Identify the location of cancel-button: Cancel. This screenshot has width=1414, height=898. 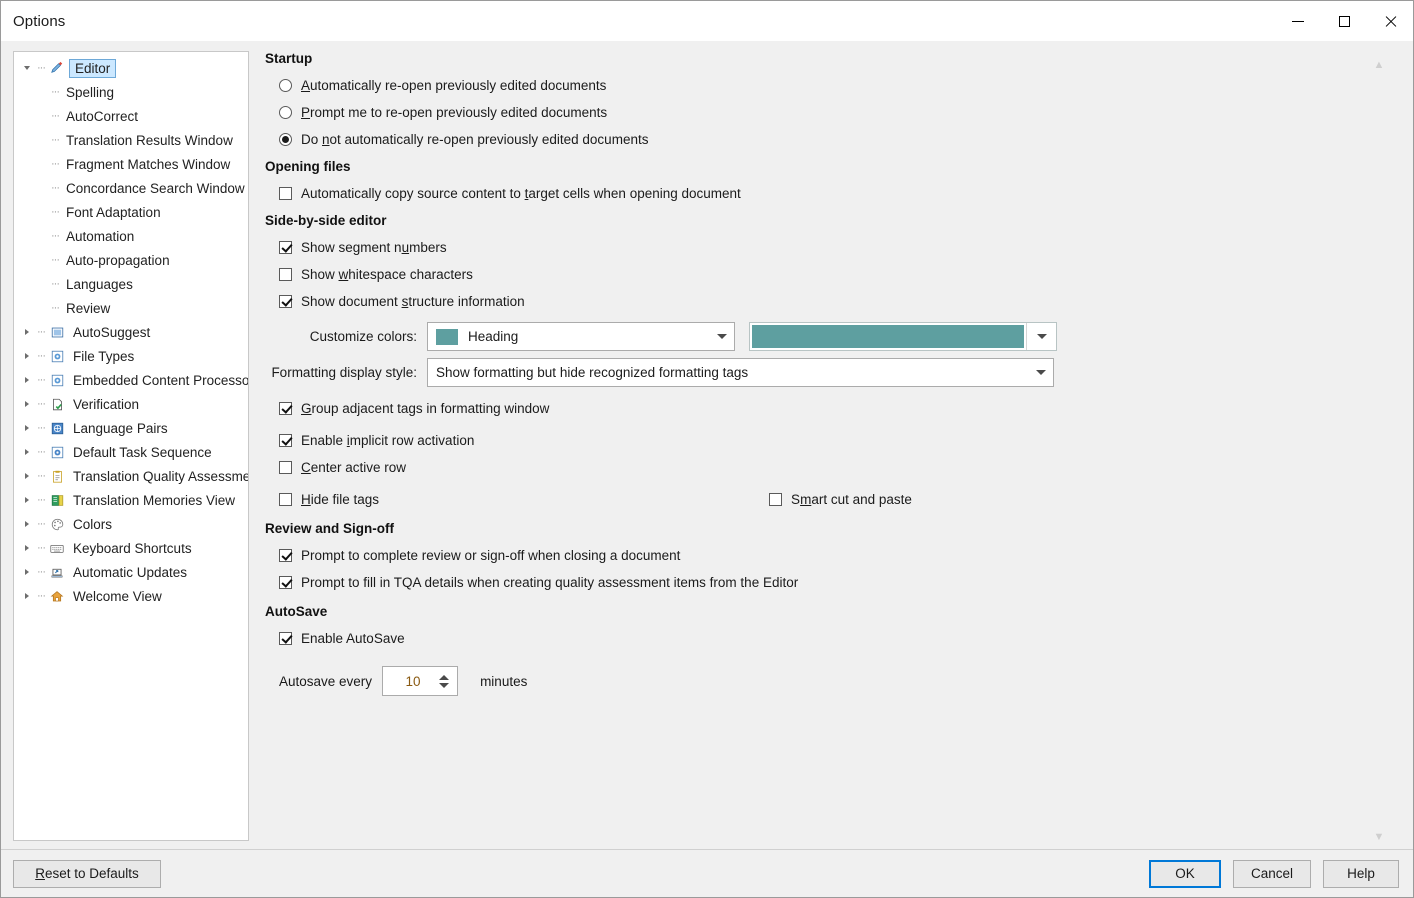
(1272, 873).